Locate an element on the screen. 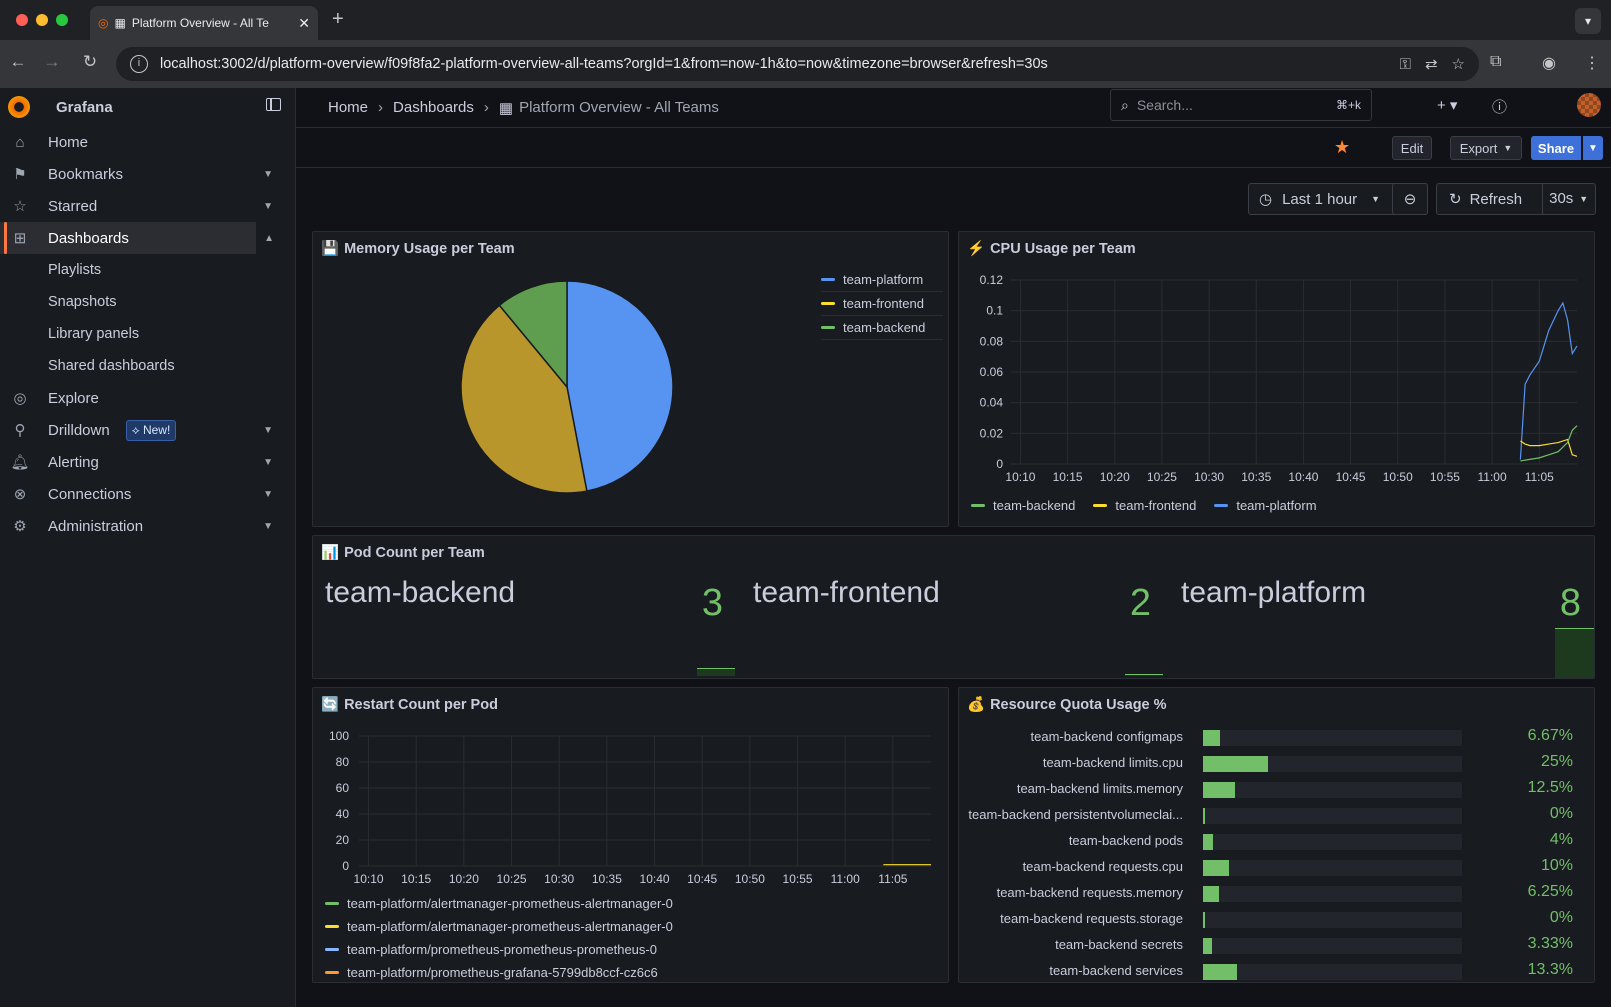  sidebar-item-administration: ⚙ Administration ▼ is located at coordinates (147, 526).